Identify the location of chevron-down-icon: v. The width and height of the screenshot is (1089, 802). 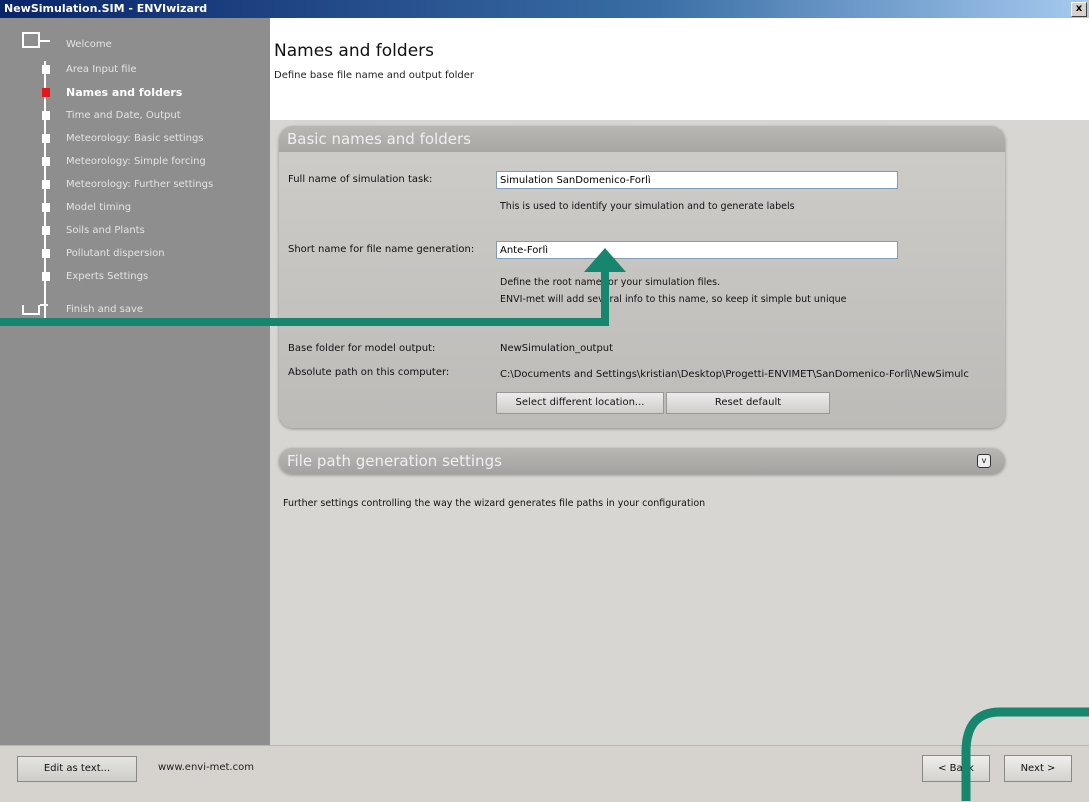
(984, 461).